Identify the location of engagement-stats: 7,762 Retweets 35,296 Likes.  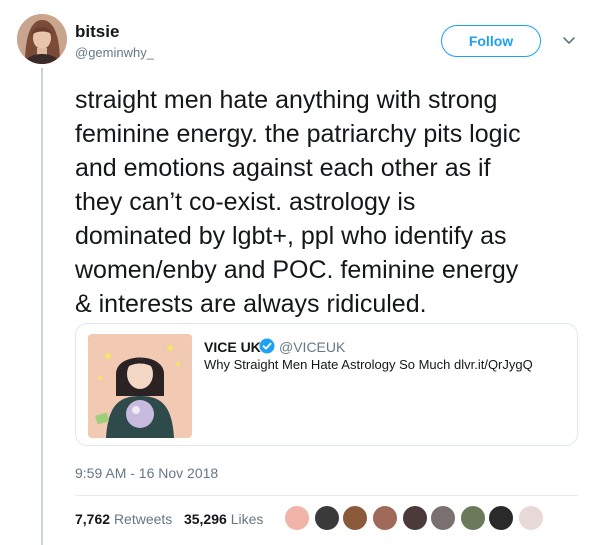
(169, 519).